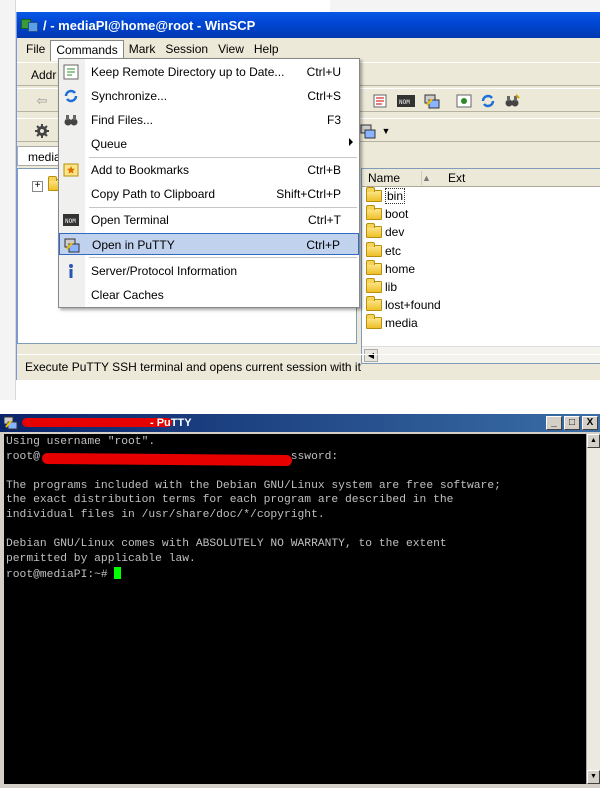  Describe the element at coordinates (590, 423) in the screenshot. I see `close-button: X` at that location.